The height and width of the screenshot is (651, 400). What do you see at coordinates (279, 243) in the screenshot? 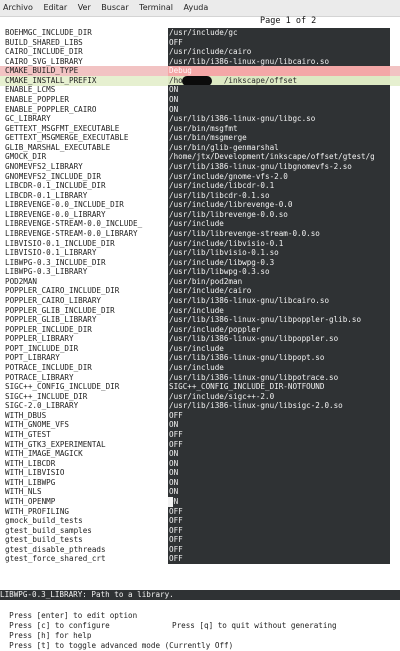
I see `entry-value: /usr/include/libvisio-0.1` at bounding box center [279, 243].